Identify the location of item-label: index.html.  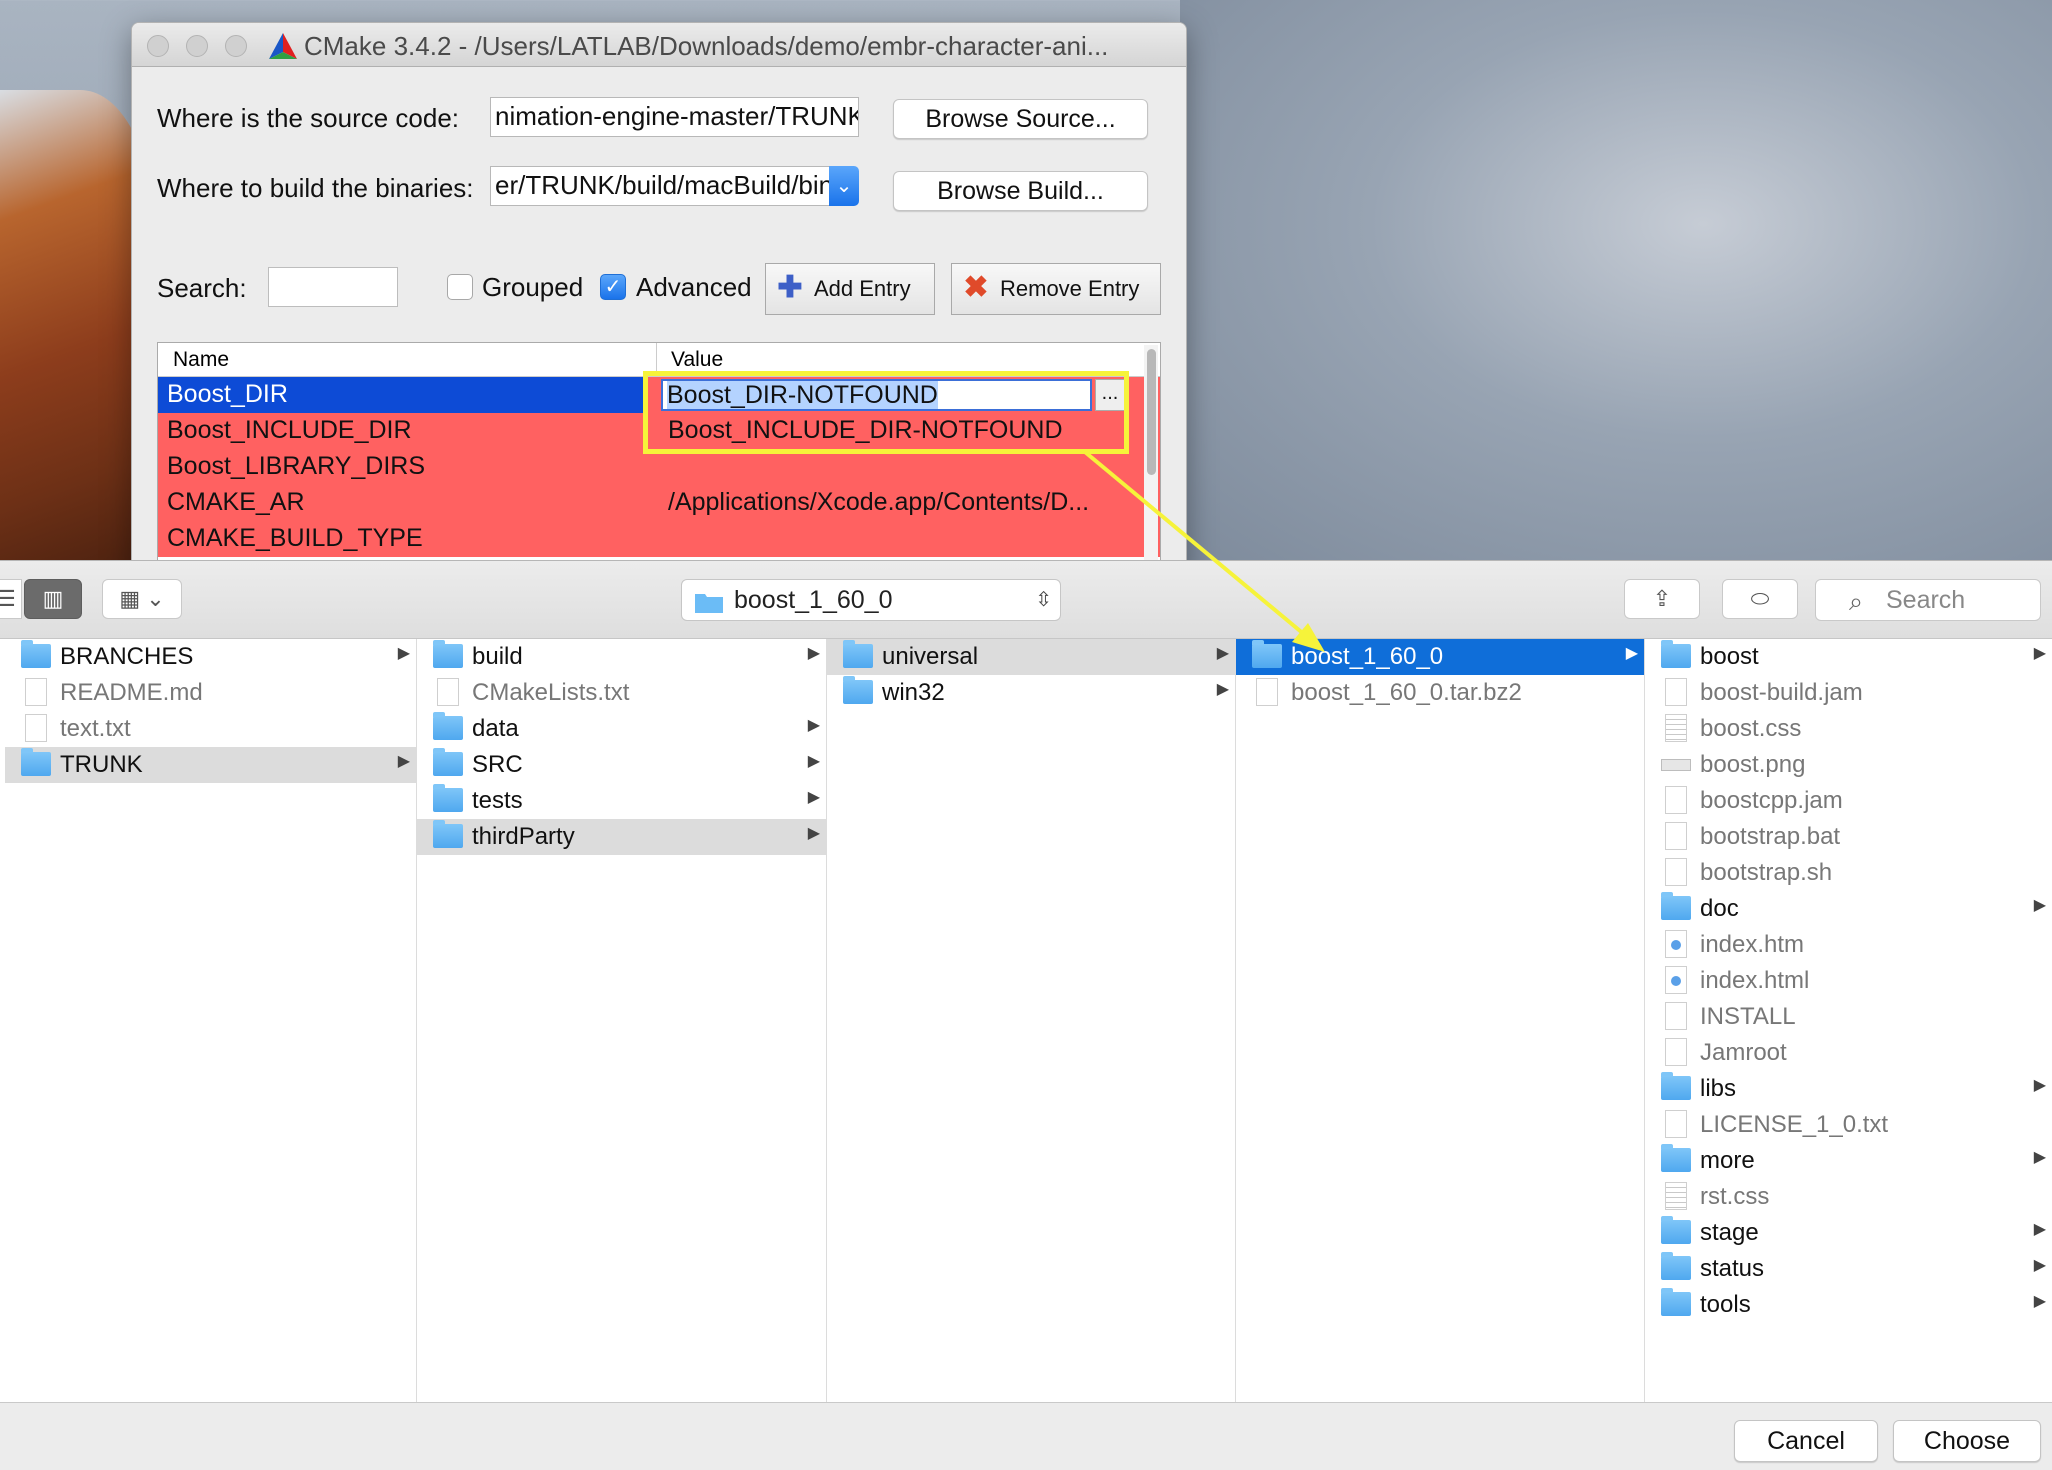
(1755, 980).